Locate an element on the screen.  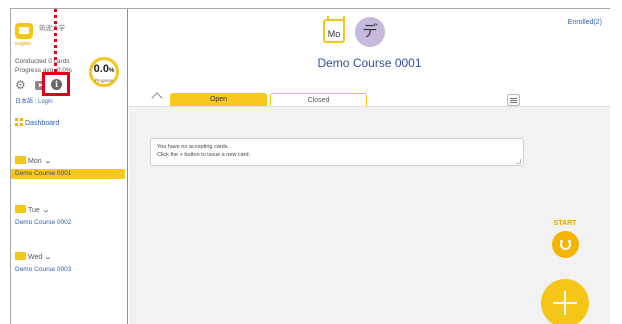
language-login-link: 日本語 : Login is located at coordinates (34, 100).